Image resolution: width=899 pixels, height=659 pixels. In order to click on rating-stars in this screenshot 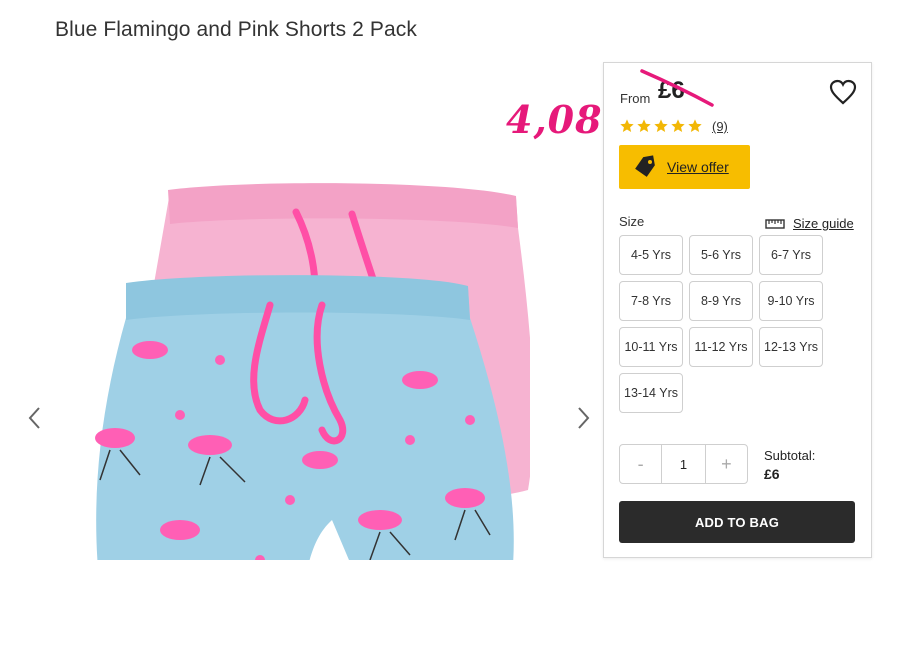, I will do `click(661, 126)`.